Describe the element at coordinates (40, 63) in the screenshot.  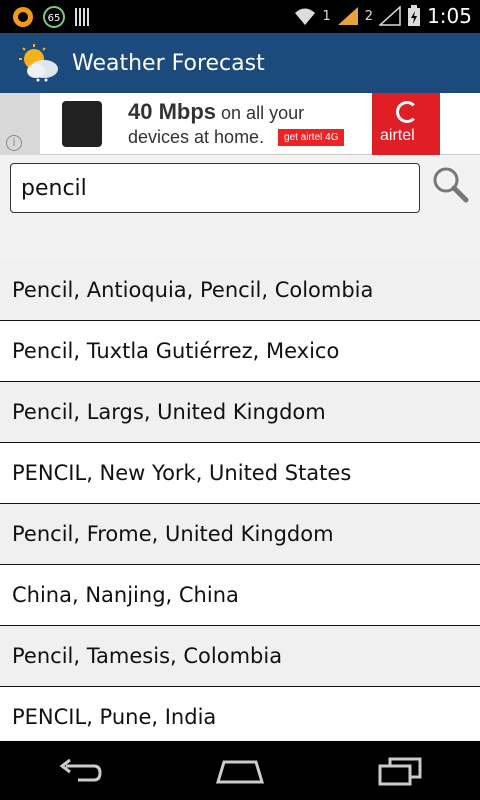
I see `weather-sun-cloud-icon` at that location.